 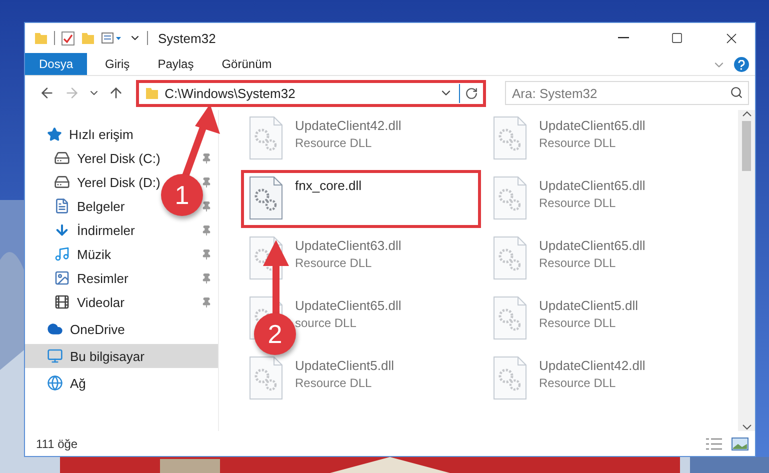 What do you see at coordinates (328, 185) in the screenshot?
I see `file-name: fnx_core.dll` at bounding box center [328, 185].